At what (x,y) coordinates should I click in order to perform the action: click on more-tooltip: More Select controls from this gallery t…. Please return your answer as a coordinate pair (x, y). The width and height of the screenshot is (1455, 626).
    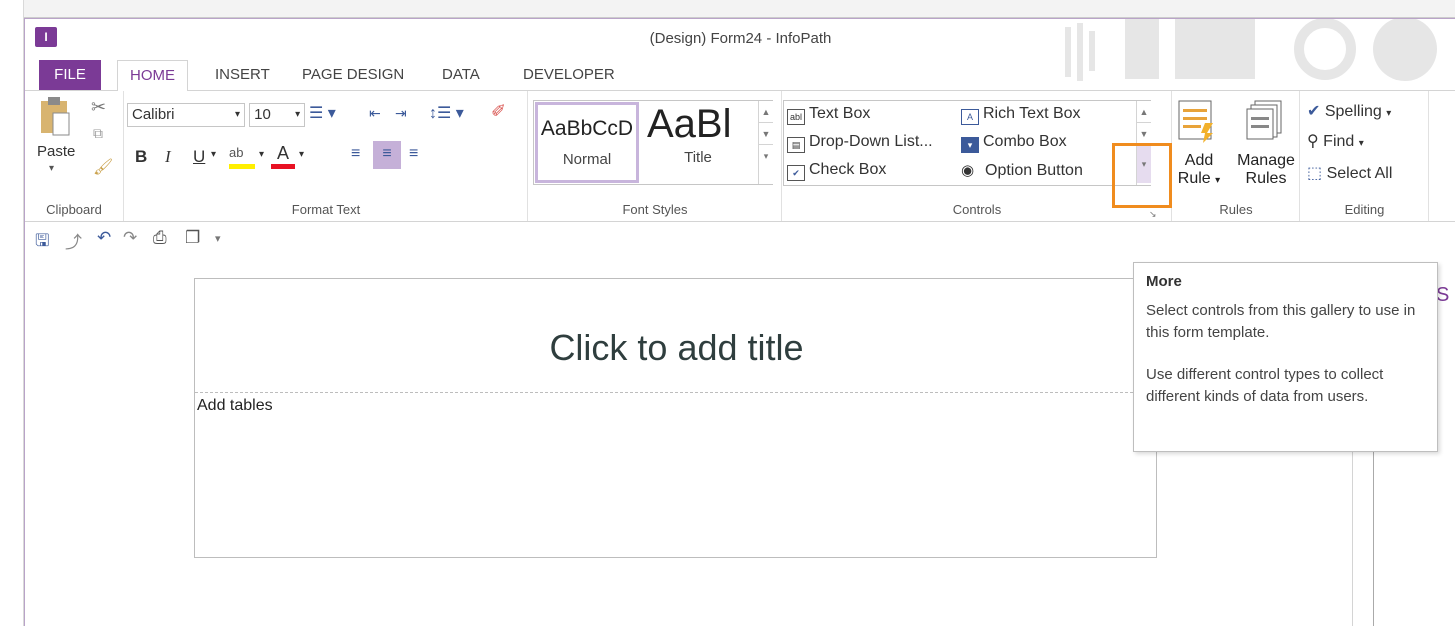
    Looking at the image, I should click on (1285, 357).